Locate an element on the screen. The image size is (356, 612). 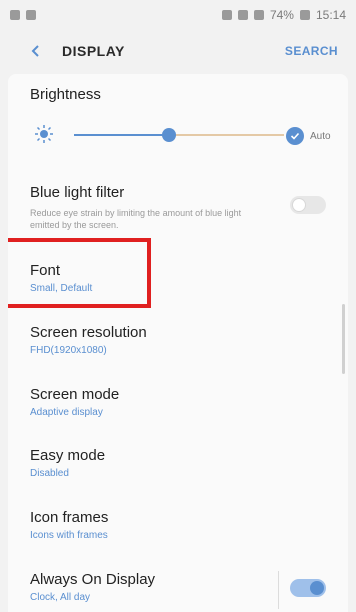
page-title: DISPLAY is located at coordinates (93, 51).